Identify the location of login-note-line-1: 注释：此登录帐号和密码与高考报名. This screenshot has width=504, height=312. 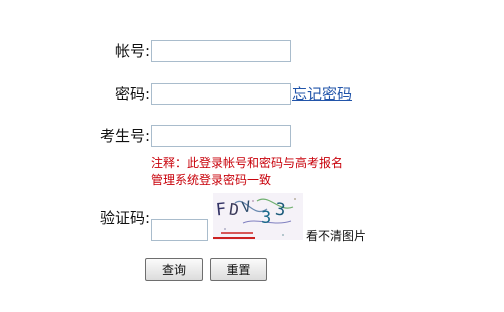
(247, 163).